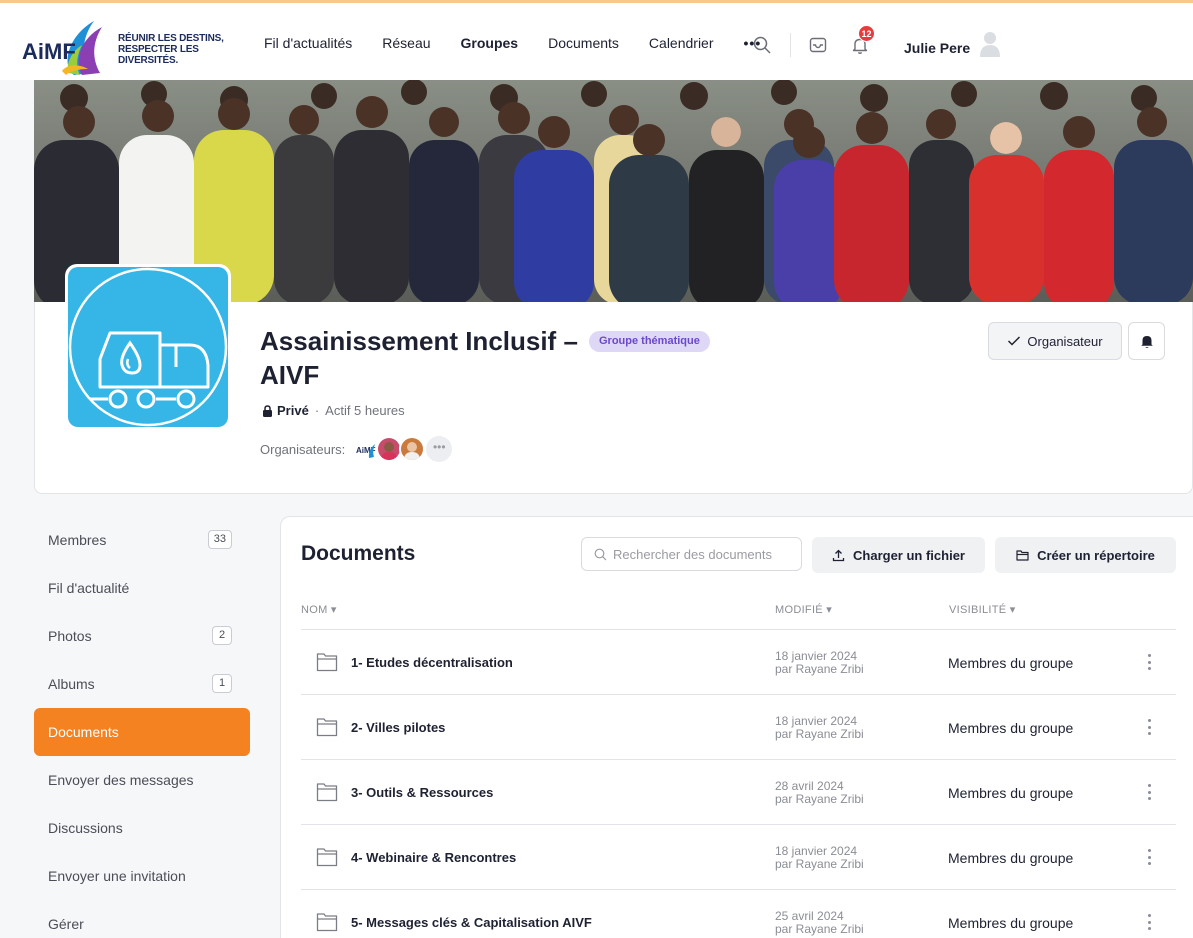  Describe the element at coordinates (142, 540) in the screenshot. I see `sidebar-item-membres: Membres 33` at that location.